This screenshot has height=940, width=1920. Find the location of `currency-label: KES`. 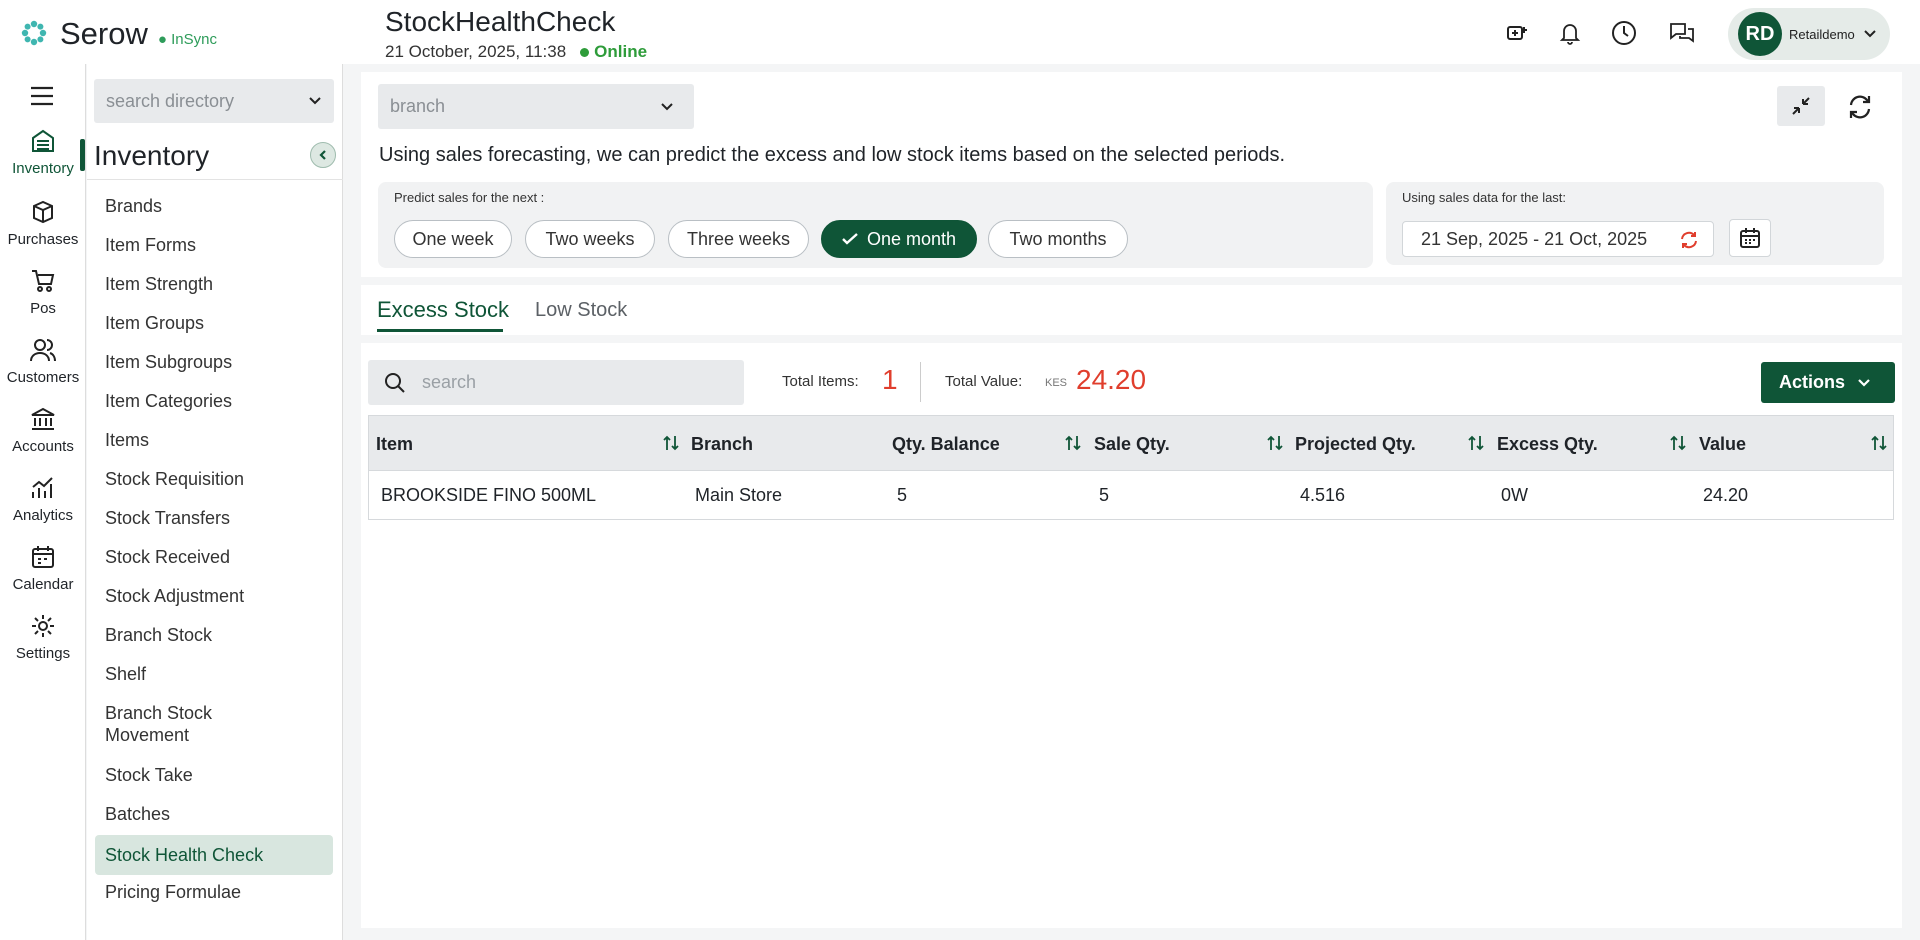

currency-label: KES is located at coordinates (1056, 383).